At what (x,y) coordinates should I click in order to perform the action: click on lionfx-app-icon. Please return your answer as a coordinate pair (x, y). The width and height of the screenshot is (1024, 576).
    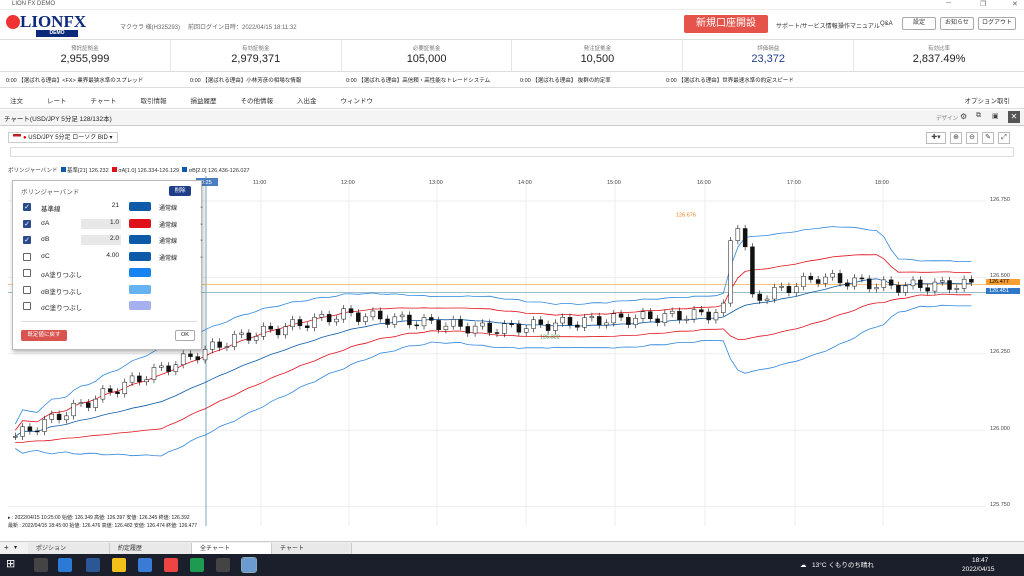
    Looking at the image, I should click on (249, 565).